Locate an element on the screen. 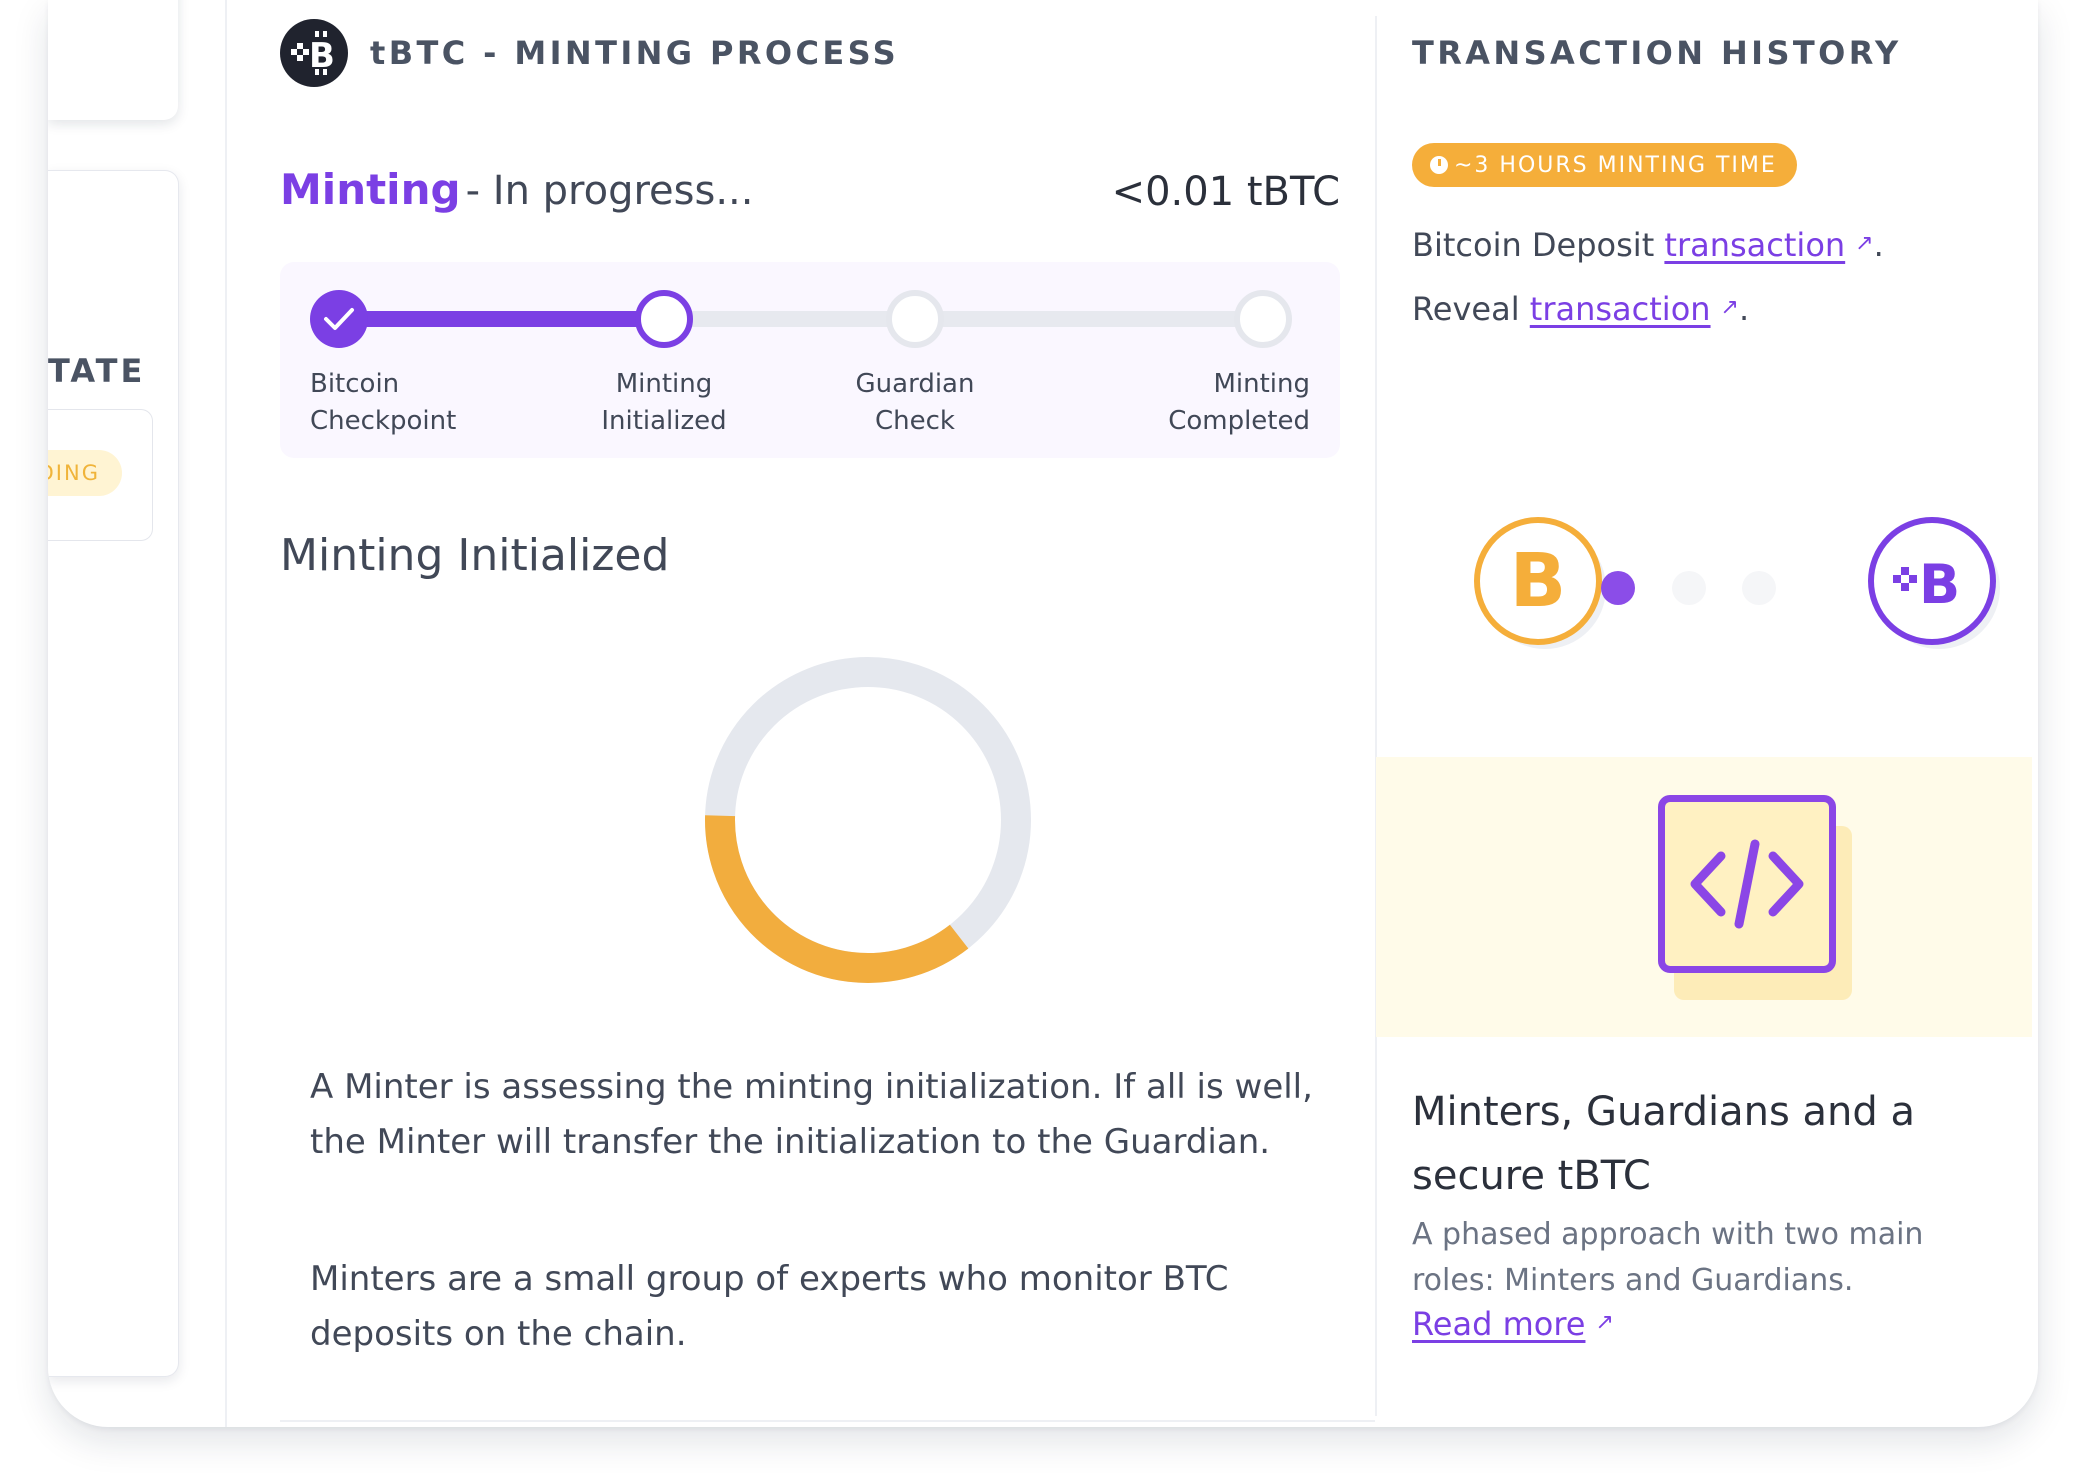 Image resolution: width=2082 pixels, height=1476 pixels. reveal-prefix: Reveal is located at coordinates (1471, 309).